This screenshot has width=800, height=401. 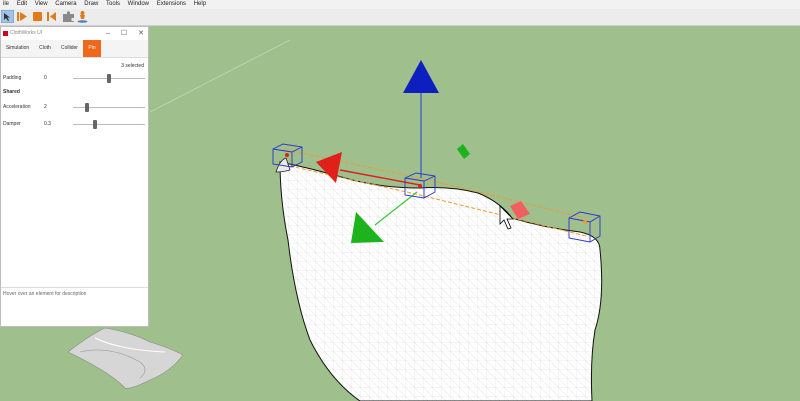 I want to click on padding-label: Padding, so click(x=12, y=78).